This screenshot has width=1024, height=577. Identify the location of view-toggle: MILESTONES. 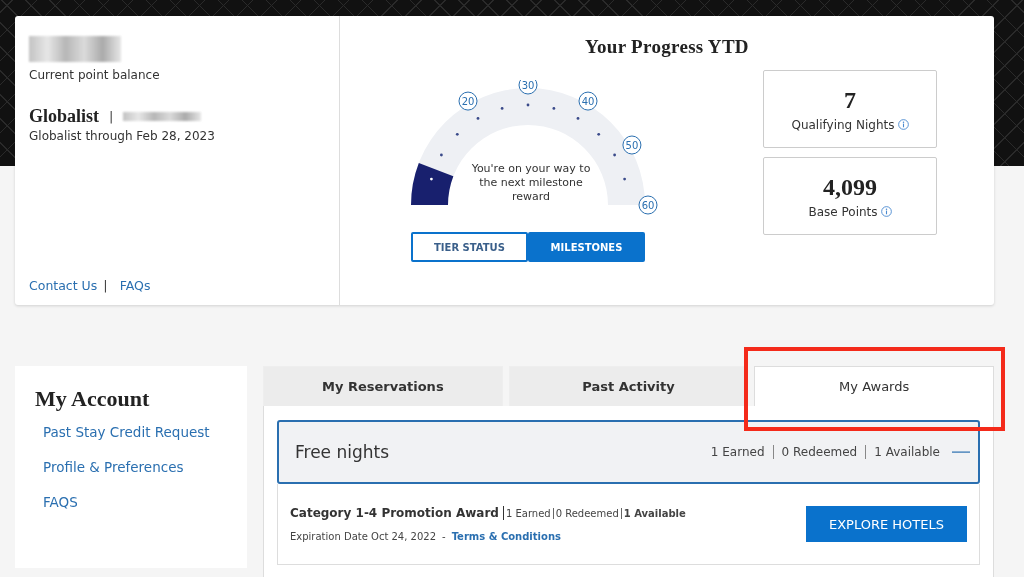
(586, 247).